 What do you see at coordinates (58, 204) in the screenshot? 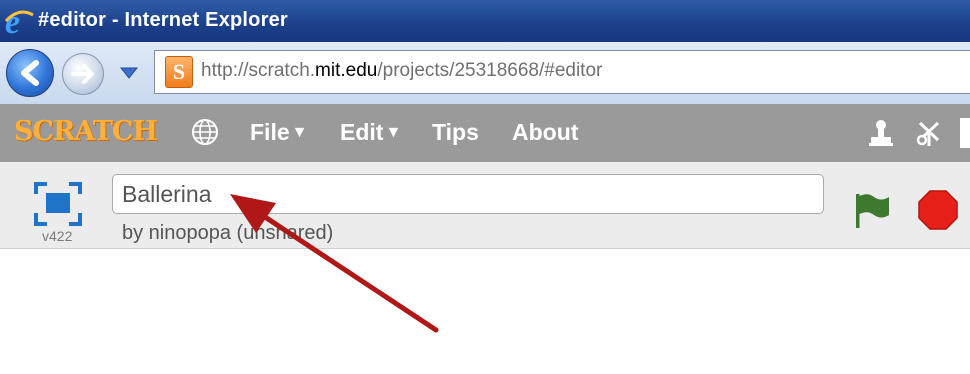
I see `fullscreen-icon` at bounding box center [58, 204].